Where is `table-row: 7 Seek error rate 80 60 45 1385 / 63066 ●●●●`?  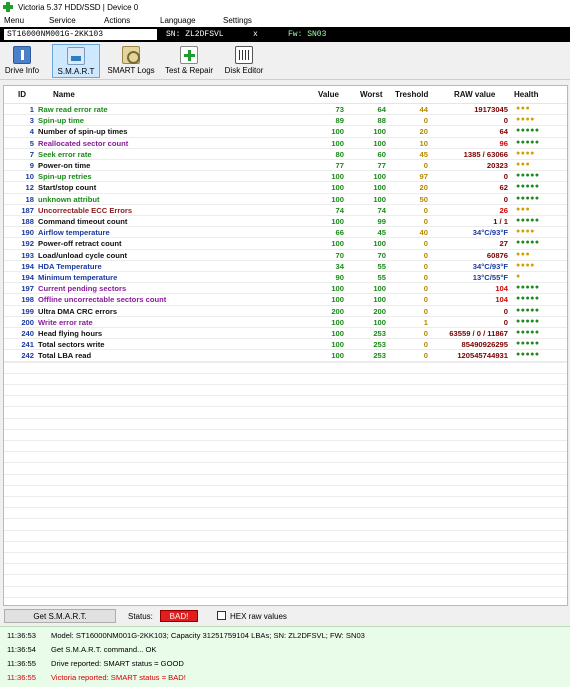 table-row: 7 Seek error rate 80 60 45 1385 / 63066 ●●●● is located at coordinates (285, 154).